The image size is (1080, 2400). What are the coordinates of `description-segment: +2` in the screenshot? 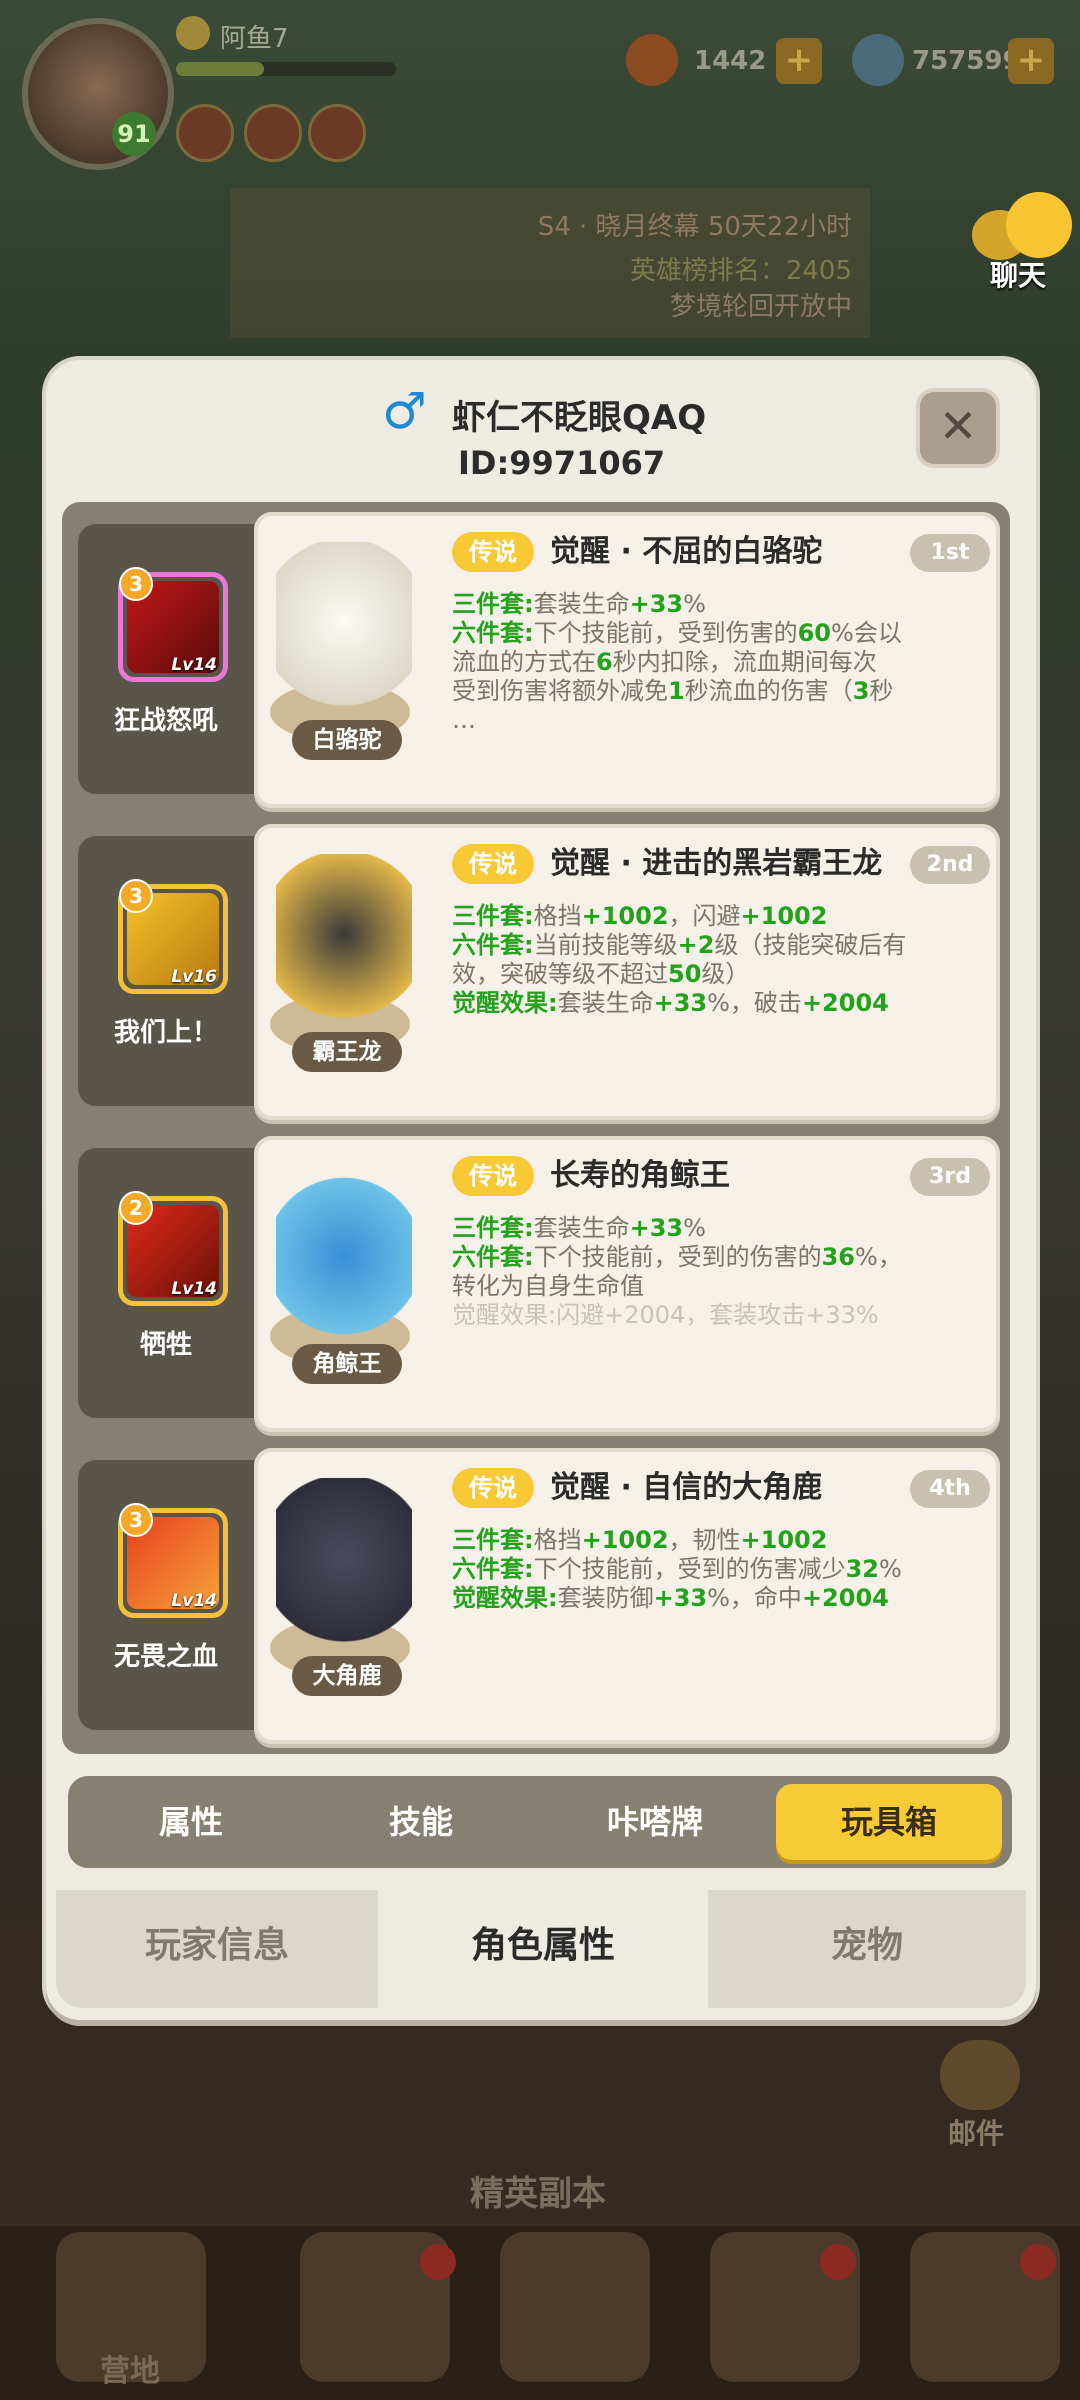 It's located at (696, 945).